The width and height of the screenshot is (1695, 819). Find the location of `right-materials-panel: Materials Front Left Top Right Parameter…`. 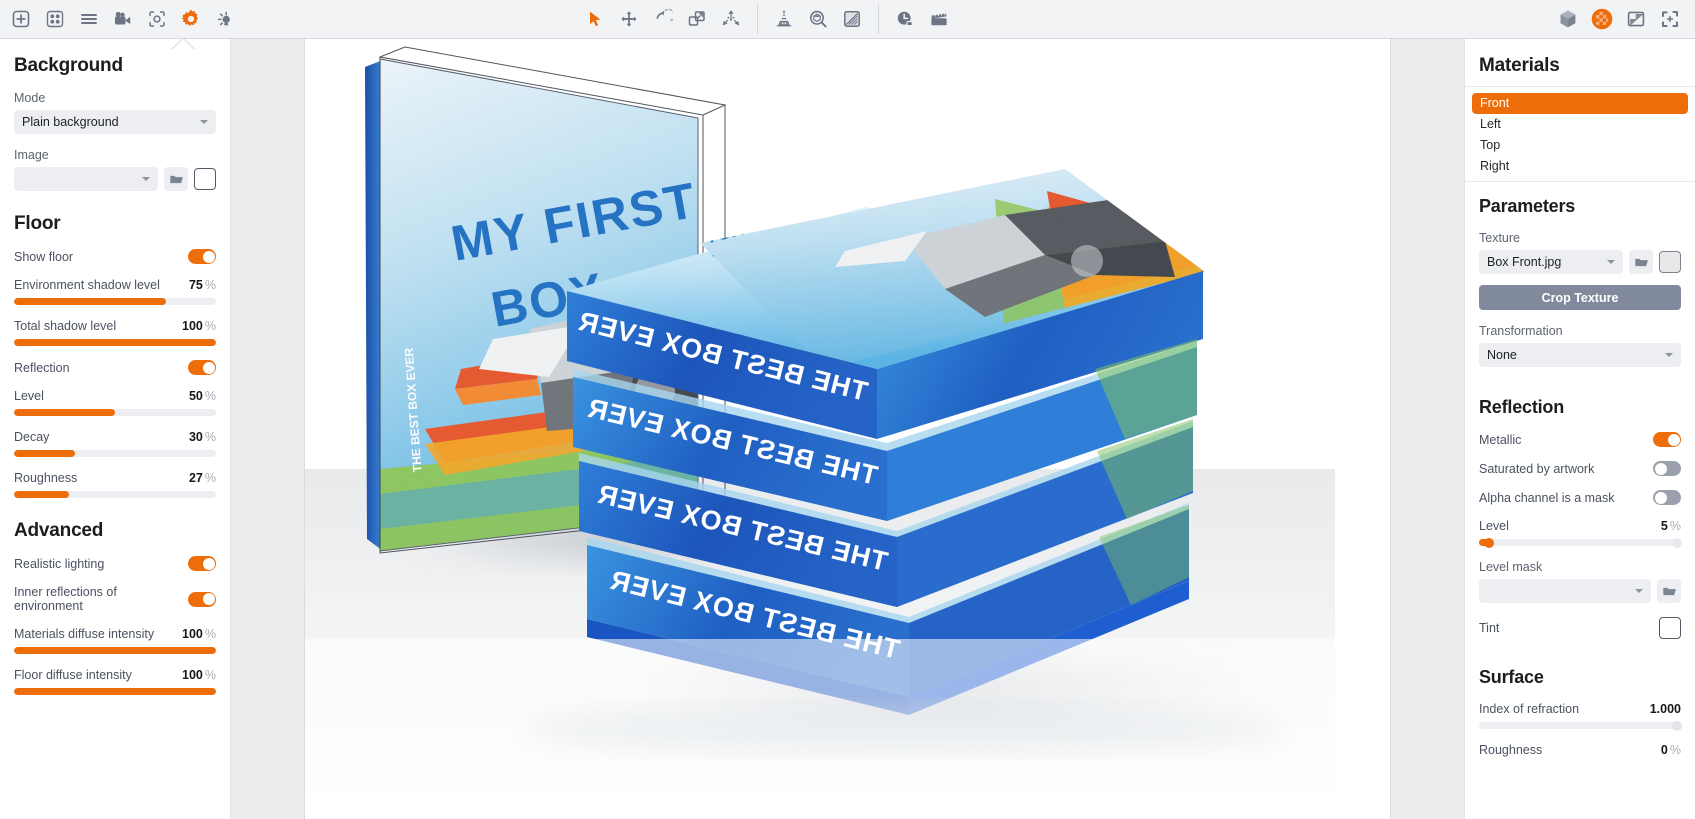

right-materials-panel: Materials Front Left Top Right Parameter… is located at coordinates (1579, 429).